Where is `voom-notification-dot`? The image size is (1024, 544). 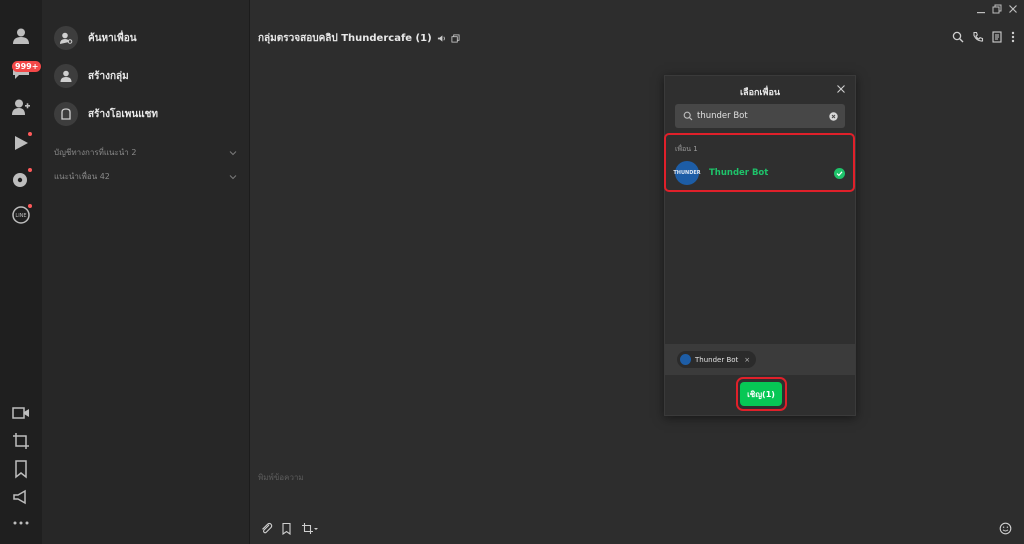
voom-notification-dot is located at coordinates (30, 134).